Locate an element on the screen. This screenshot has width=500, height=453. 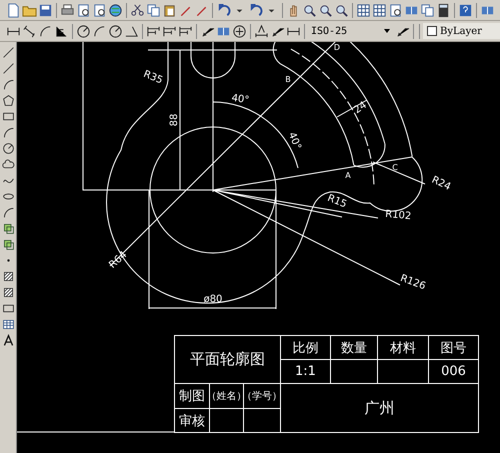
document-icon is located at coordinates (395, 10).